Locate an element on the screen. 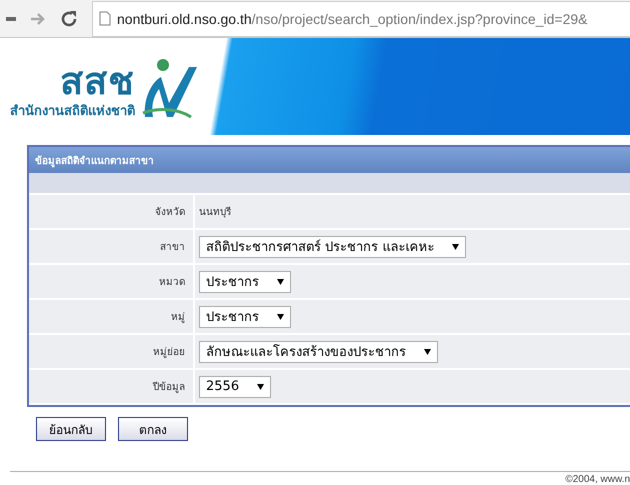  field-label: หมวด is located at coordinates (112, 281).